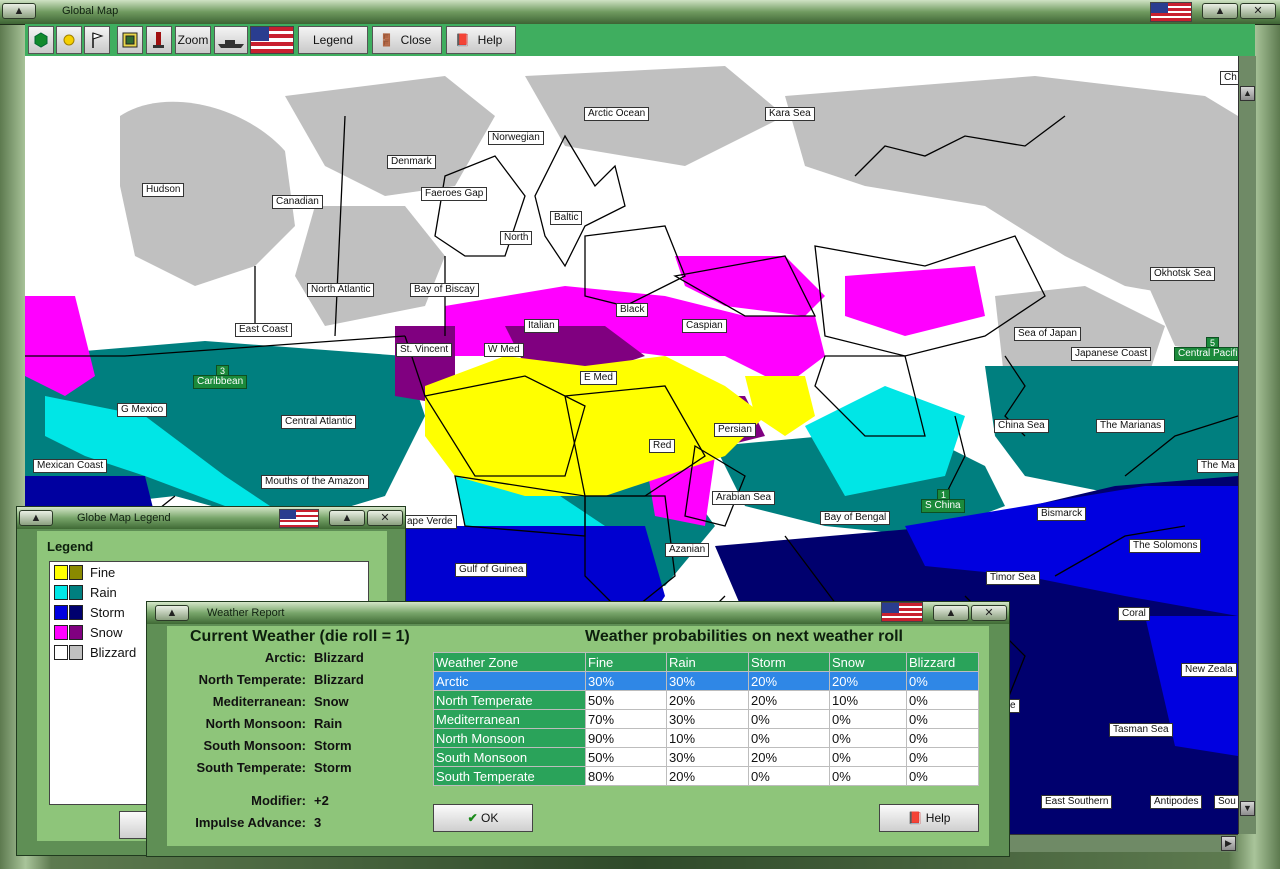  What do you see at coordinates (943, 506) in the screenshot?
I see `zone-label-s-china: S China` at bounding box center [943, 506].